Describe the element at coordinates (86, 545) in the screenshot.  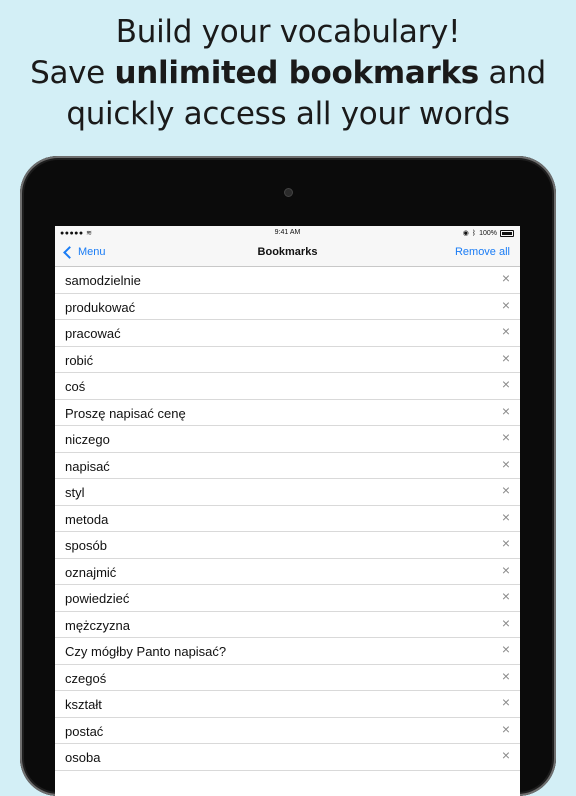
I see `bookmark-word: sposób` at that location.